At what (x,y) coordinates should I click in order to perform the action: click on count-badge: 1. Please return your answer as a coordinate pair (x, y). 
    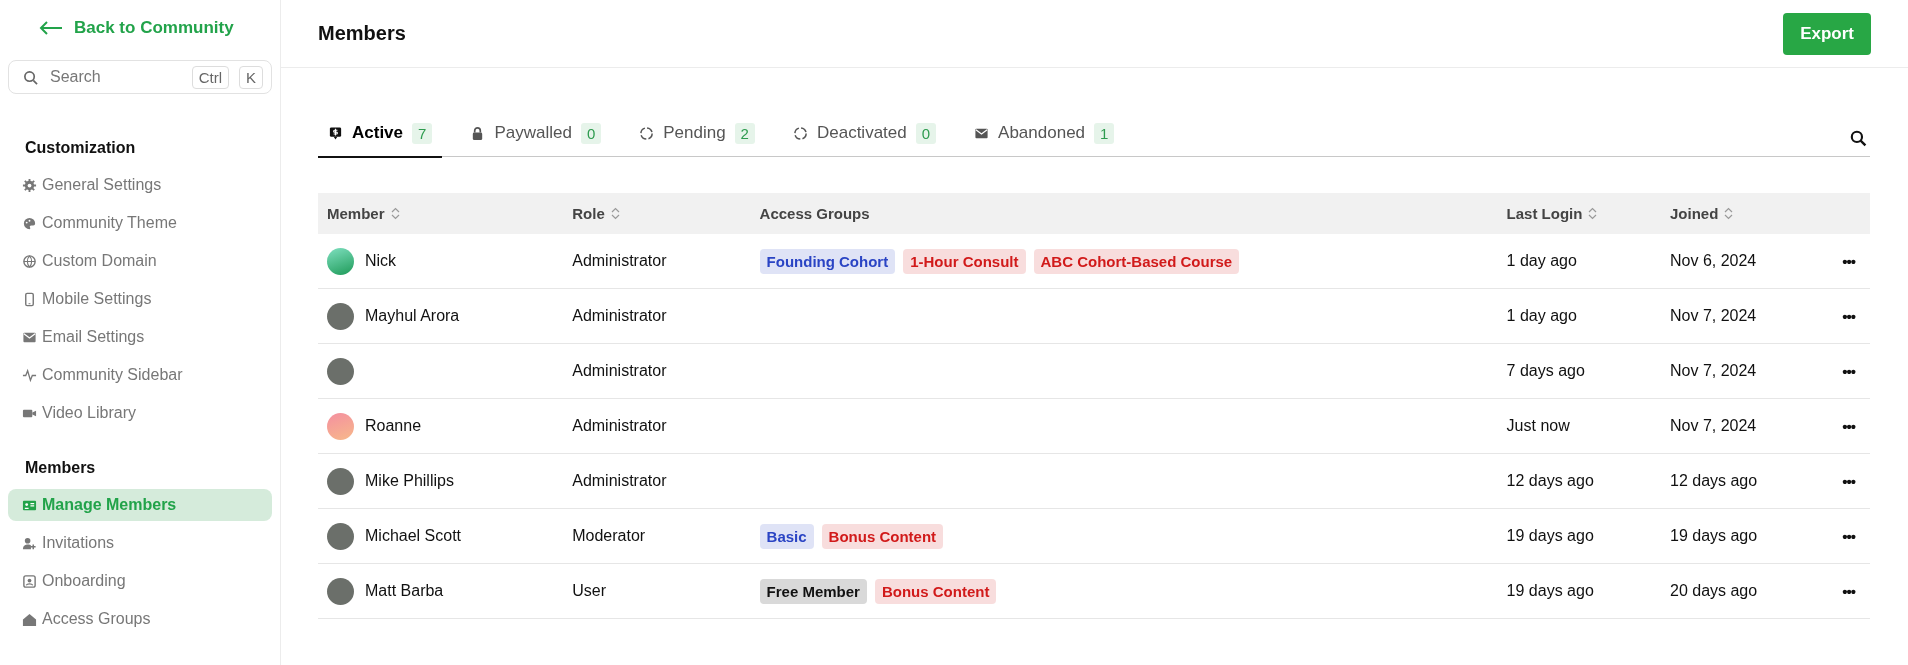
    Looking at the image, I should click on (1104, 133).